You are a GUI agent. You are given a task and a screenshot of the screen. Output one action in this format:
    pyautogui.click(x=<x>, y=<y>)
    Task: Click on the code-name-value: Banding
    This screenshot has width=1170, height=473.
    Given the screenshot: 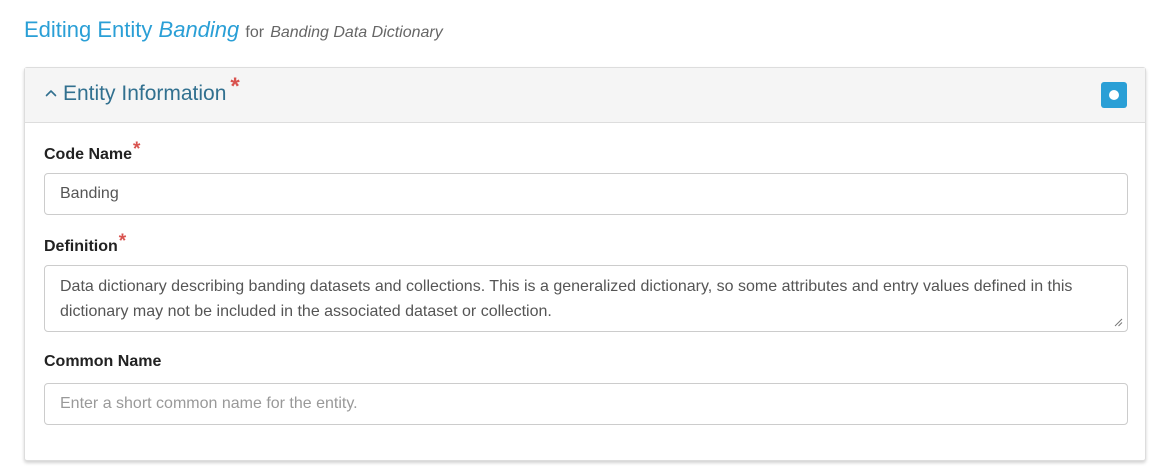 What is the action you would take?
    pyautogui.click(x=89, y=193)
    